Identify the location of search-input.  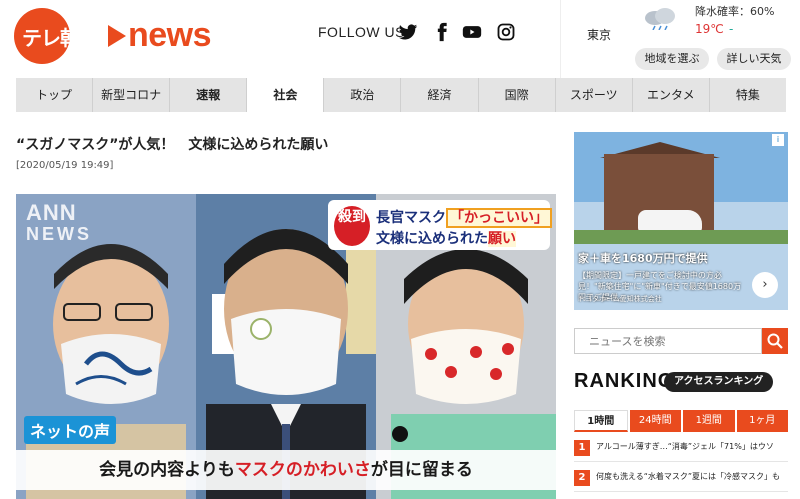
(668, 341).